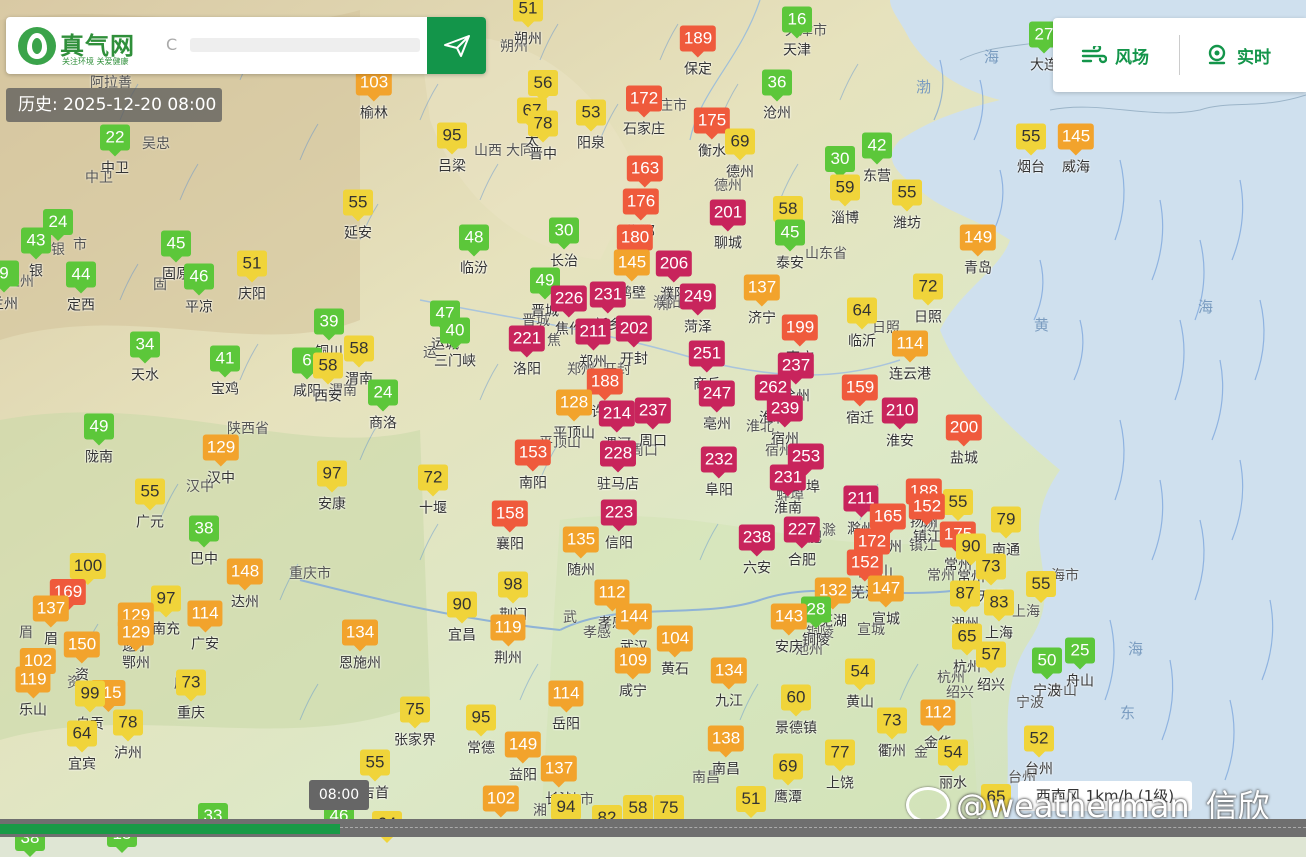 The width and height of the screenshot is (1306, 857). Describe the element at coordinates (717, 407) in the screenshot. I see `aqi-station-marker: 247 亳州` at that location.